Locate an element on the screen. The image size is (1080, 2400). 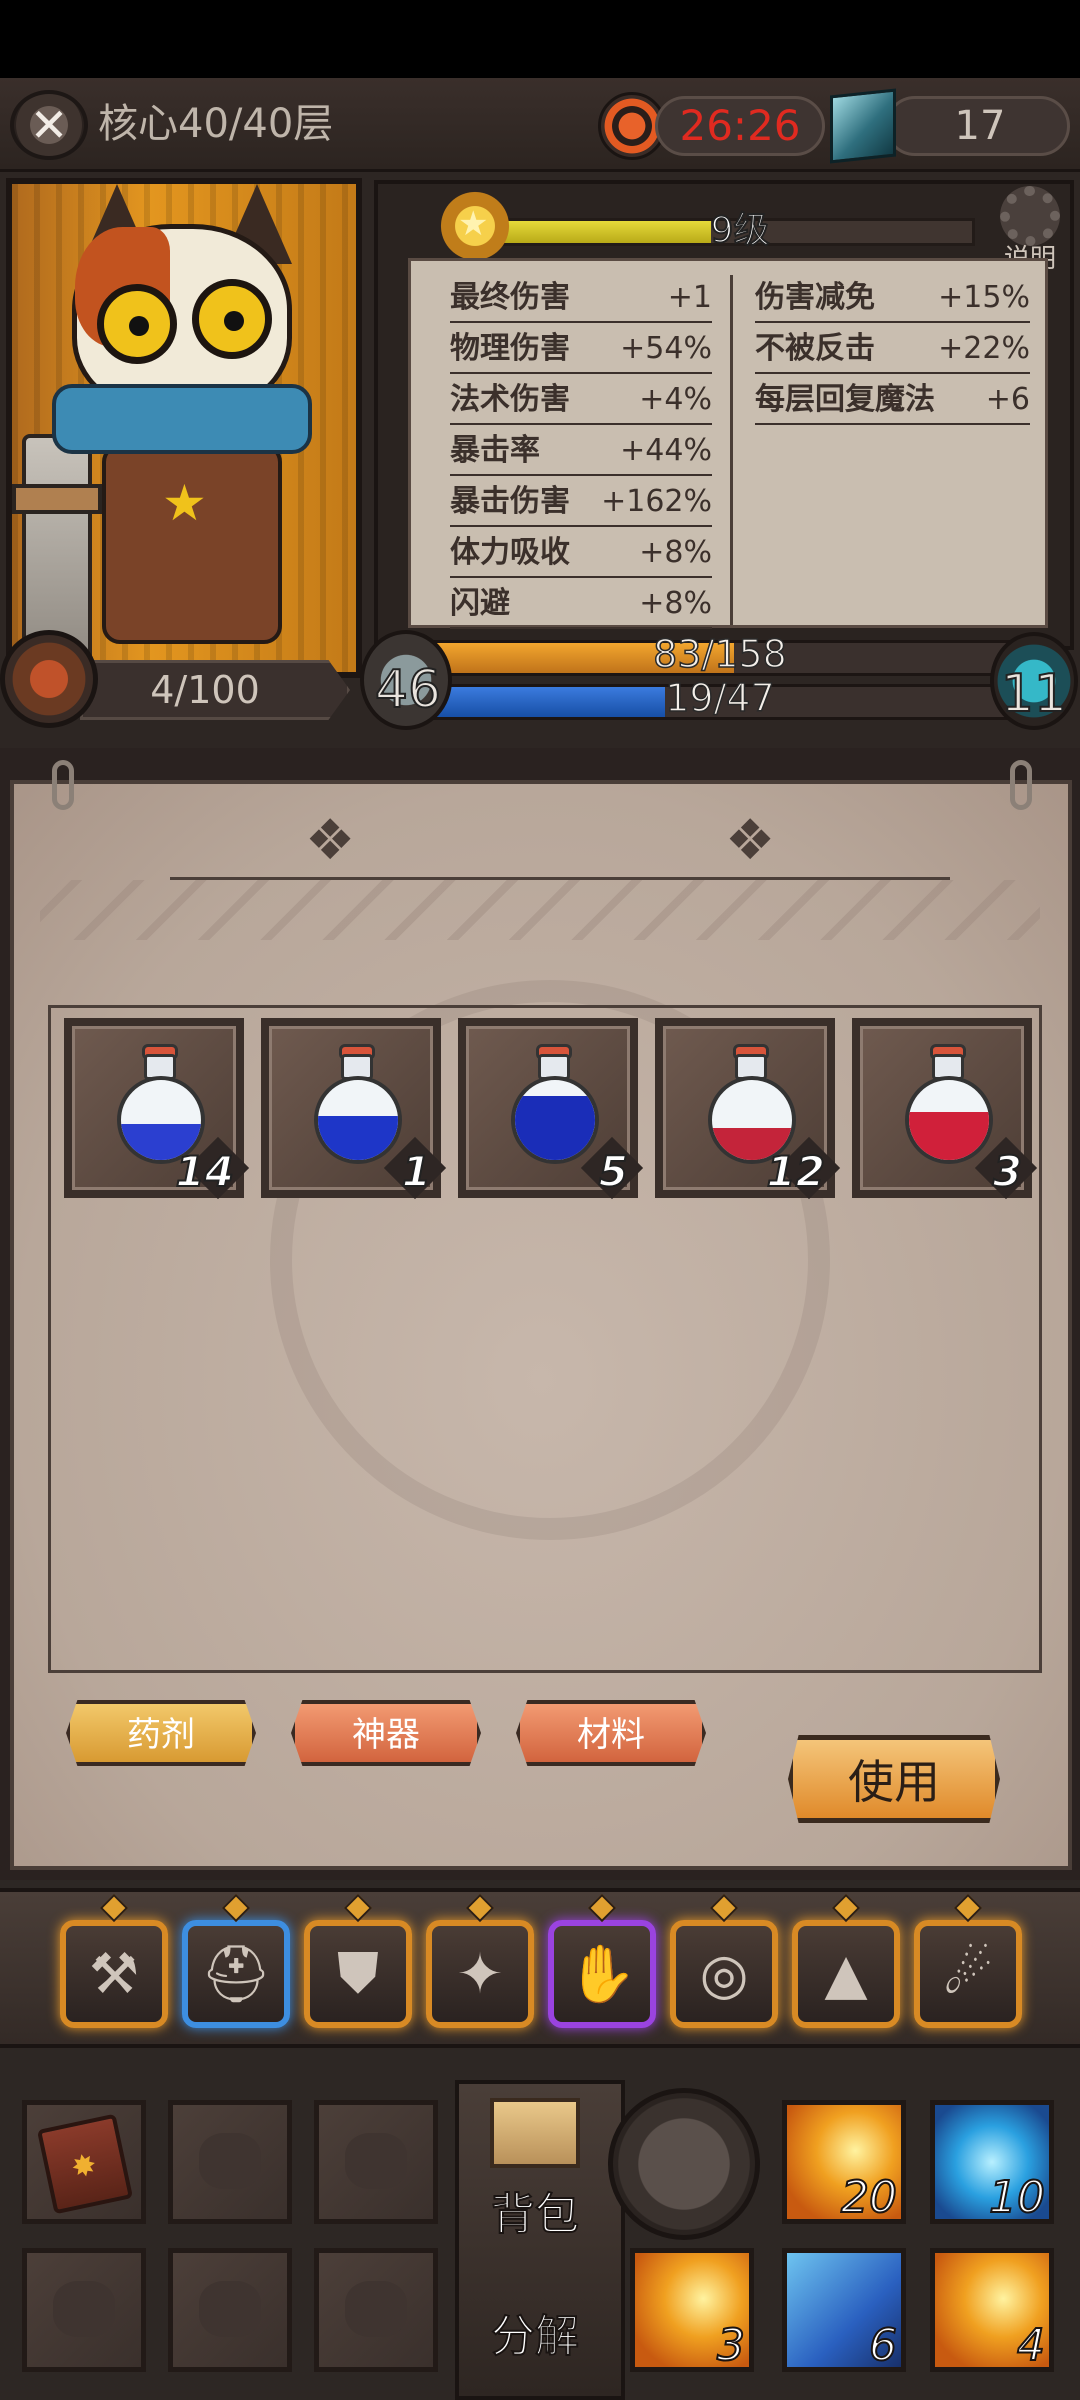
tab-artifact: 神器 is located at coordinates (386, 1733).